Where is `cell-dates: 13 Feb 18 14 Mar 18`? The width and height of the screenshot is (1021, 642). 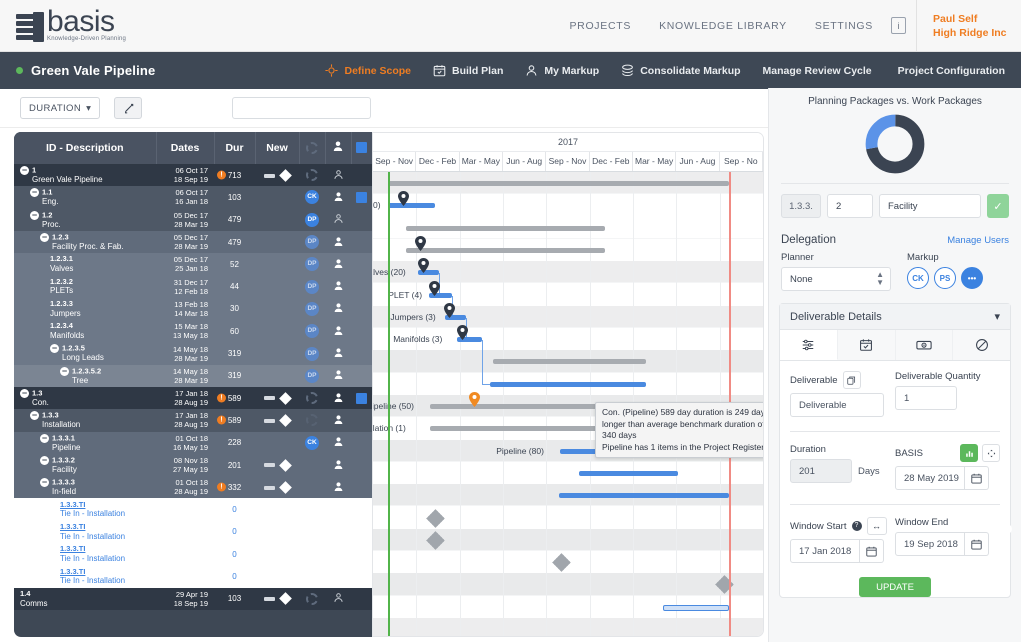 cell-dates: 13 Feb 18 14 Mar 18 is located at coordinates (185, 309).